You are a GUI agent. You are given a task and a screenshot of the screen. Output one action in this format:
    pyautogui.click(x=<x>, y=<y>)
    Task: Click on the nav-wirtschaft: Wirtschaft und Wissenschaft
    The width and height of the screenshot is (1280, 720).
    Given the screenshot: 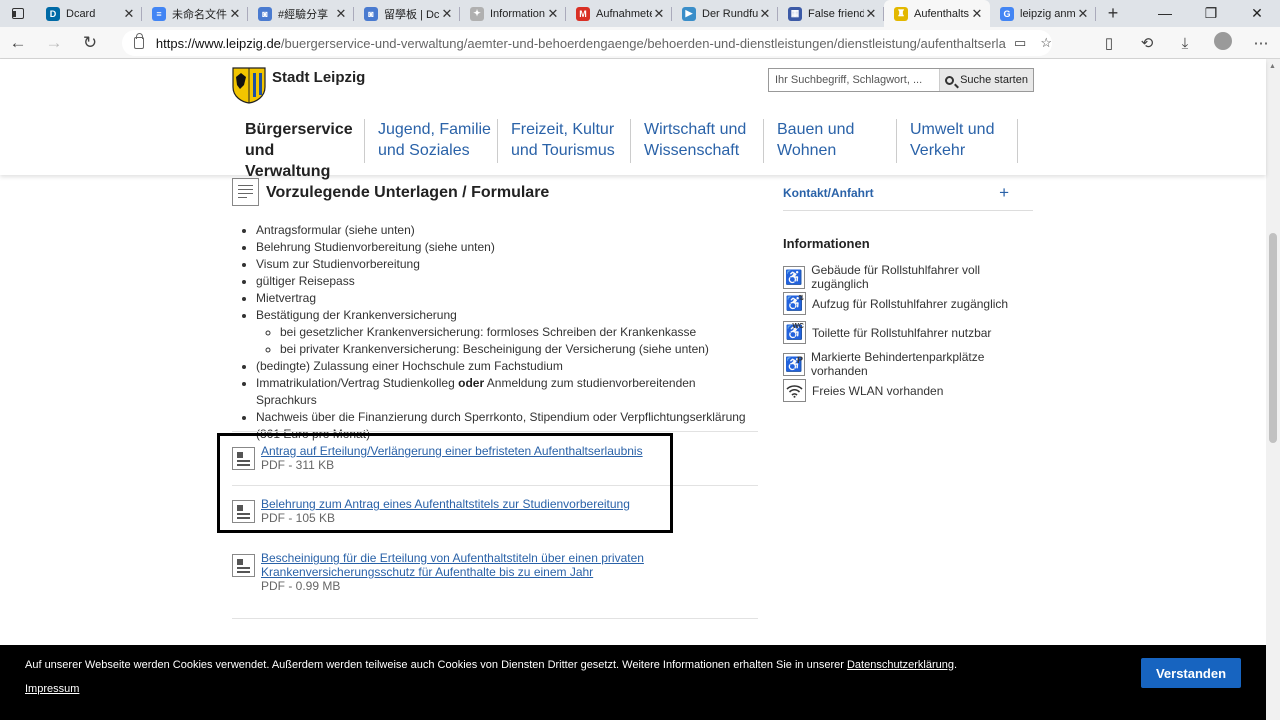 What is the action you would take?
    pyautogui.click(x=697, y=141)
    